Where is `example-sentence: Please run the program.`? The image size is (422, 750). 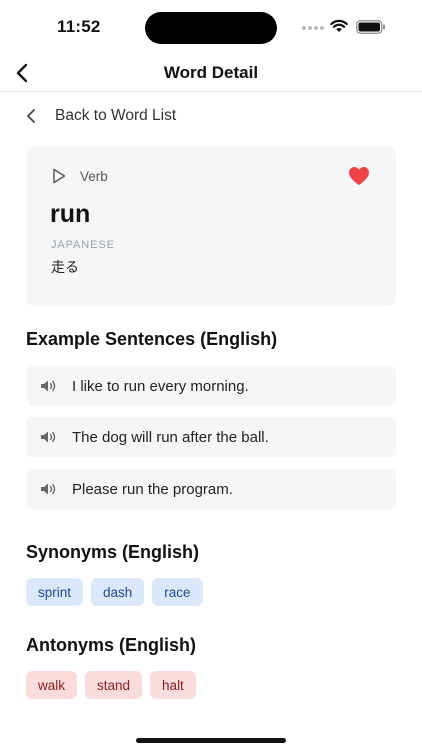 example-sentence: Please run the program. is located at coordinates (211, 489).